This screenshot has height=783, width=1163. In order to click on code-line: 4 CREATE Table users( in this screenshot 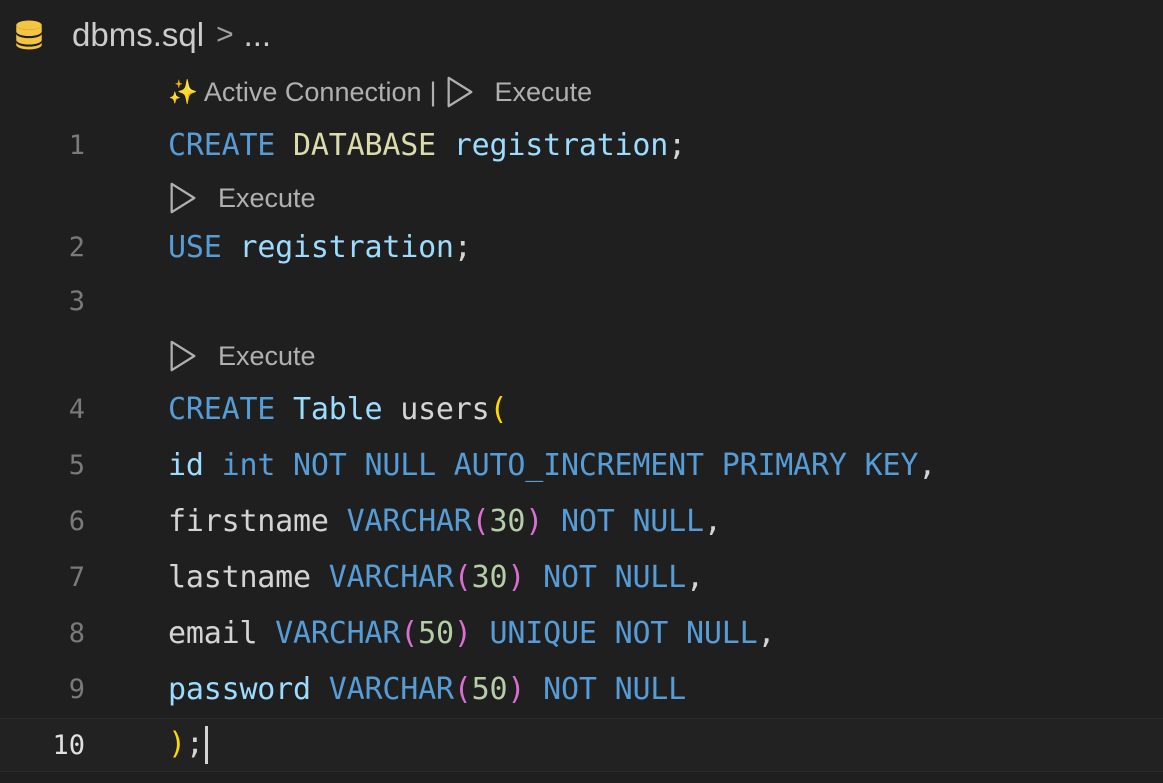, I will do `click(581, 409)`.